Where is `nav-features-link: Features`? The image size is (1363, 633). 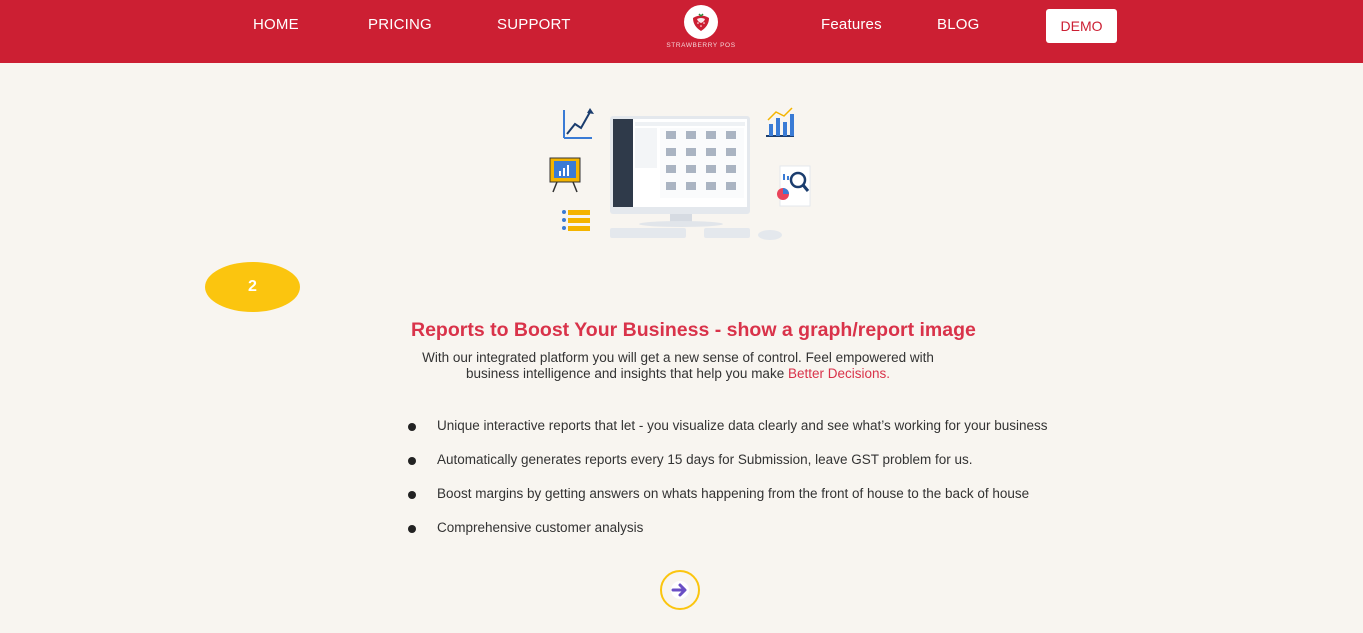 nav-features-link: Features is located at coordinates (851, 24).